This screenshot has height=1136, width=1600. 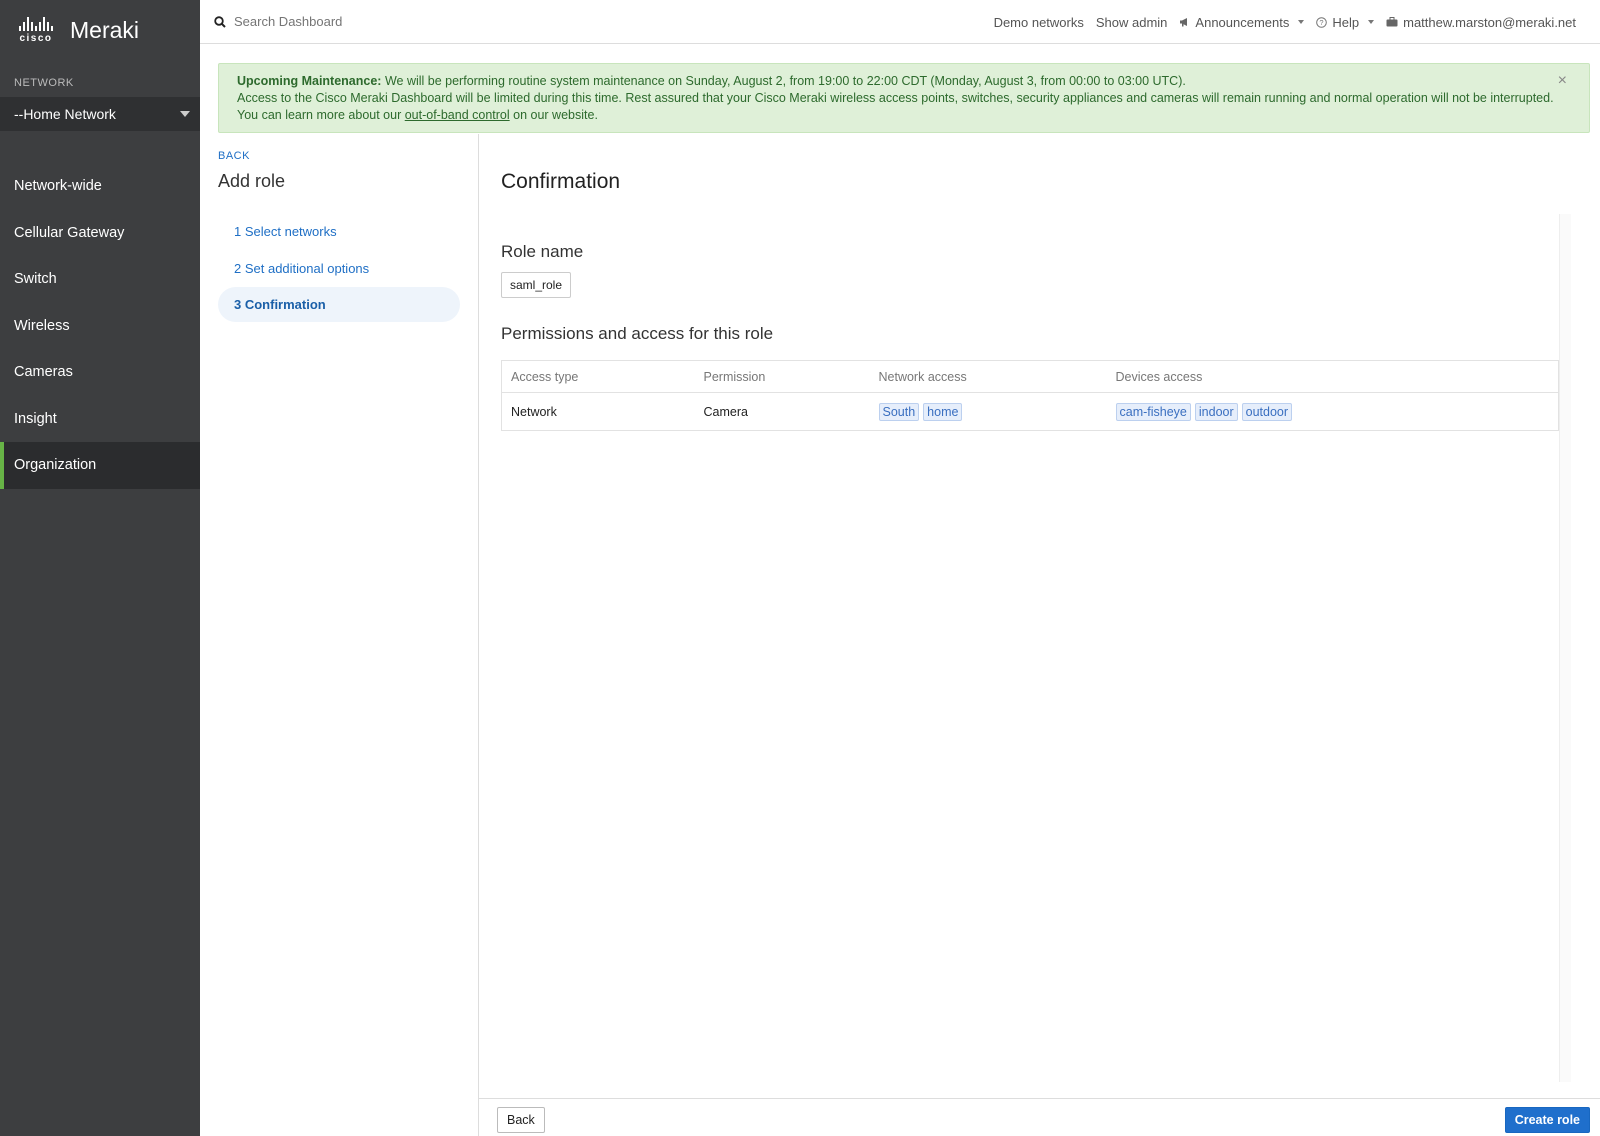 I want to click on announcements-label: Announcements, so click(x=1242, y=22).